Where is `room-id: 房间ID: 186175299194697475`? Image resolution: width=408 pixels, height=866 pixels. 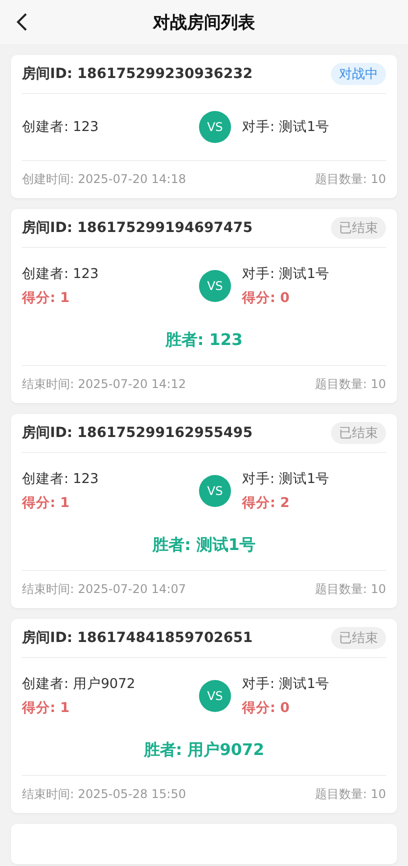 room-id: 房间ID: 186175299194697475 is located at coordinates (137, 228).